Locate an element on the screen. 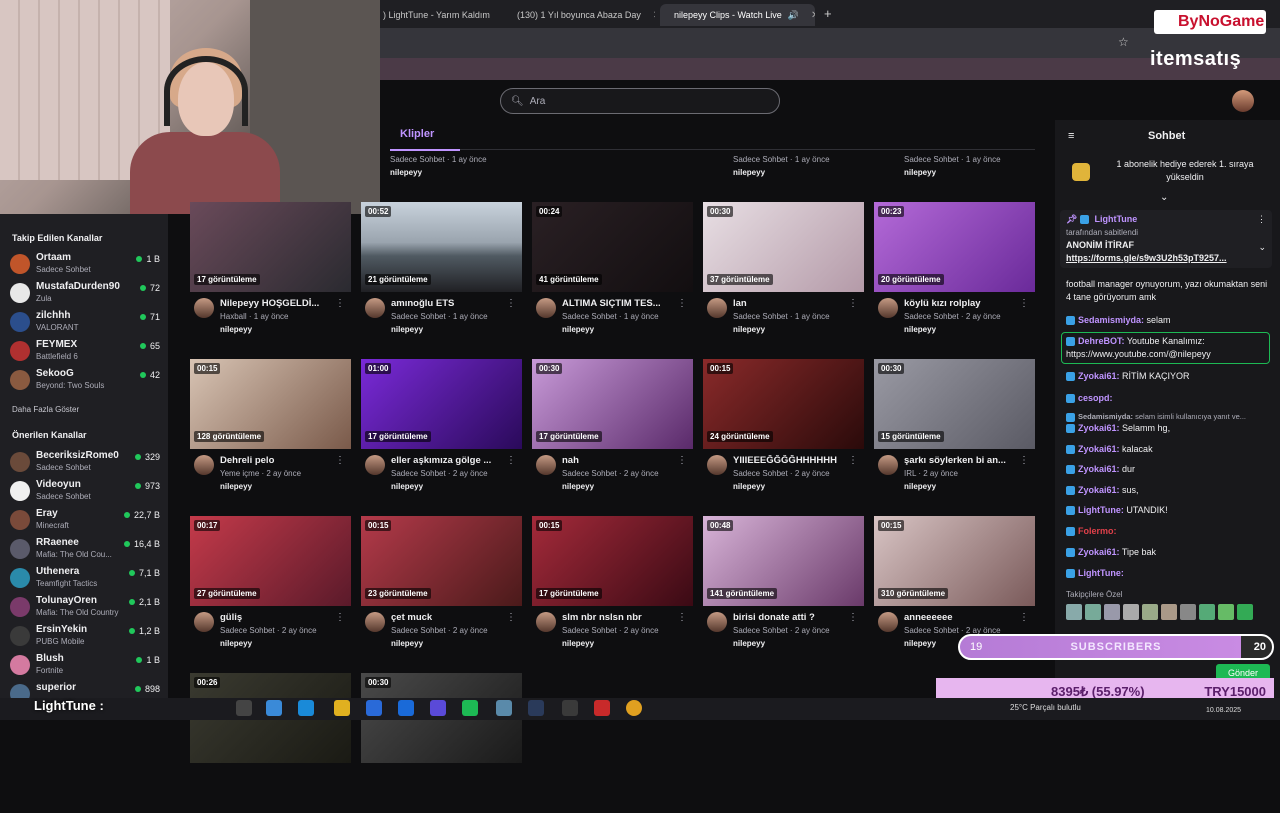 Image resolution: width=1280 pixels, height=813 pixels. clip-card: 00:30 is located at coordinates (441, 743).